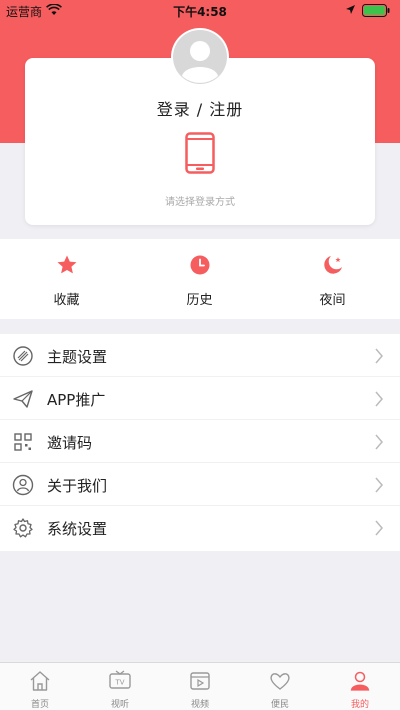 The height and width of the screenshot is (710, 400). I want to click on theme-icon, so click(23, 356).